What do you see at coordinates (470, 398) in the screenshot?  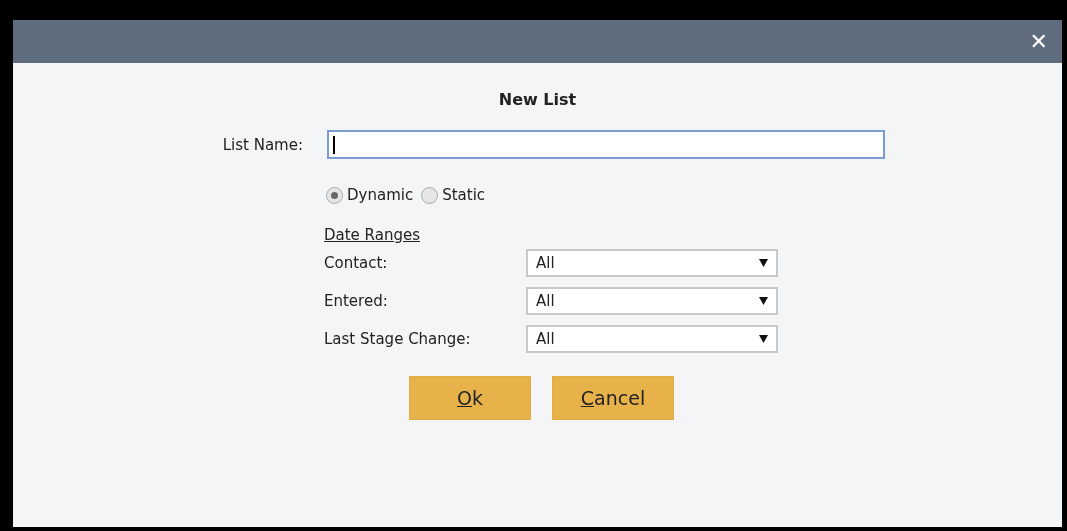 I see `dialog-button: Ok` at bounding box center [470, 398].